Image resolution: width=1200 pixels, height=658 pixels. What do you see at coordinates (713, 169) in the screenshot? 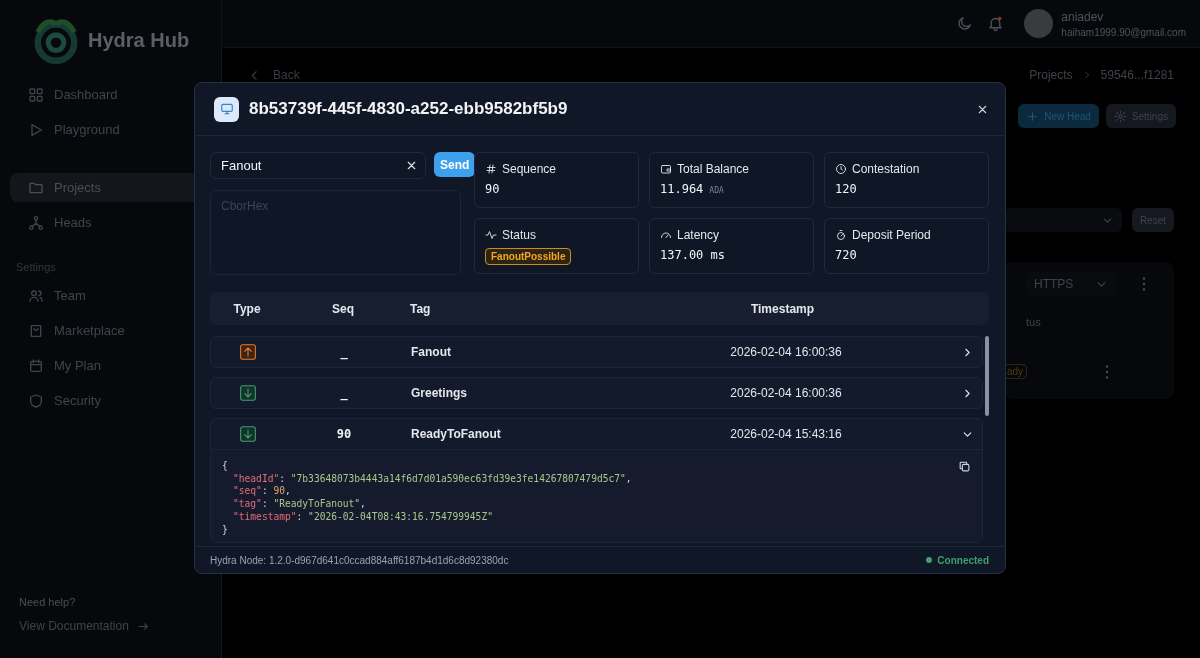
I see `stat-label: Total Balance` at bounding box center [713, 169].